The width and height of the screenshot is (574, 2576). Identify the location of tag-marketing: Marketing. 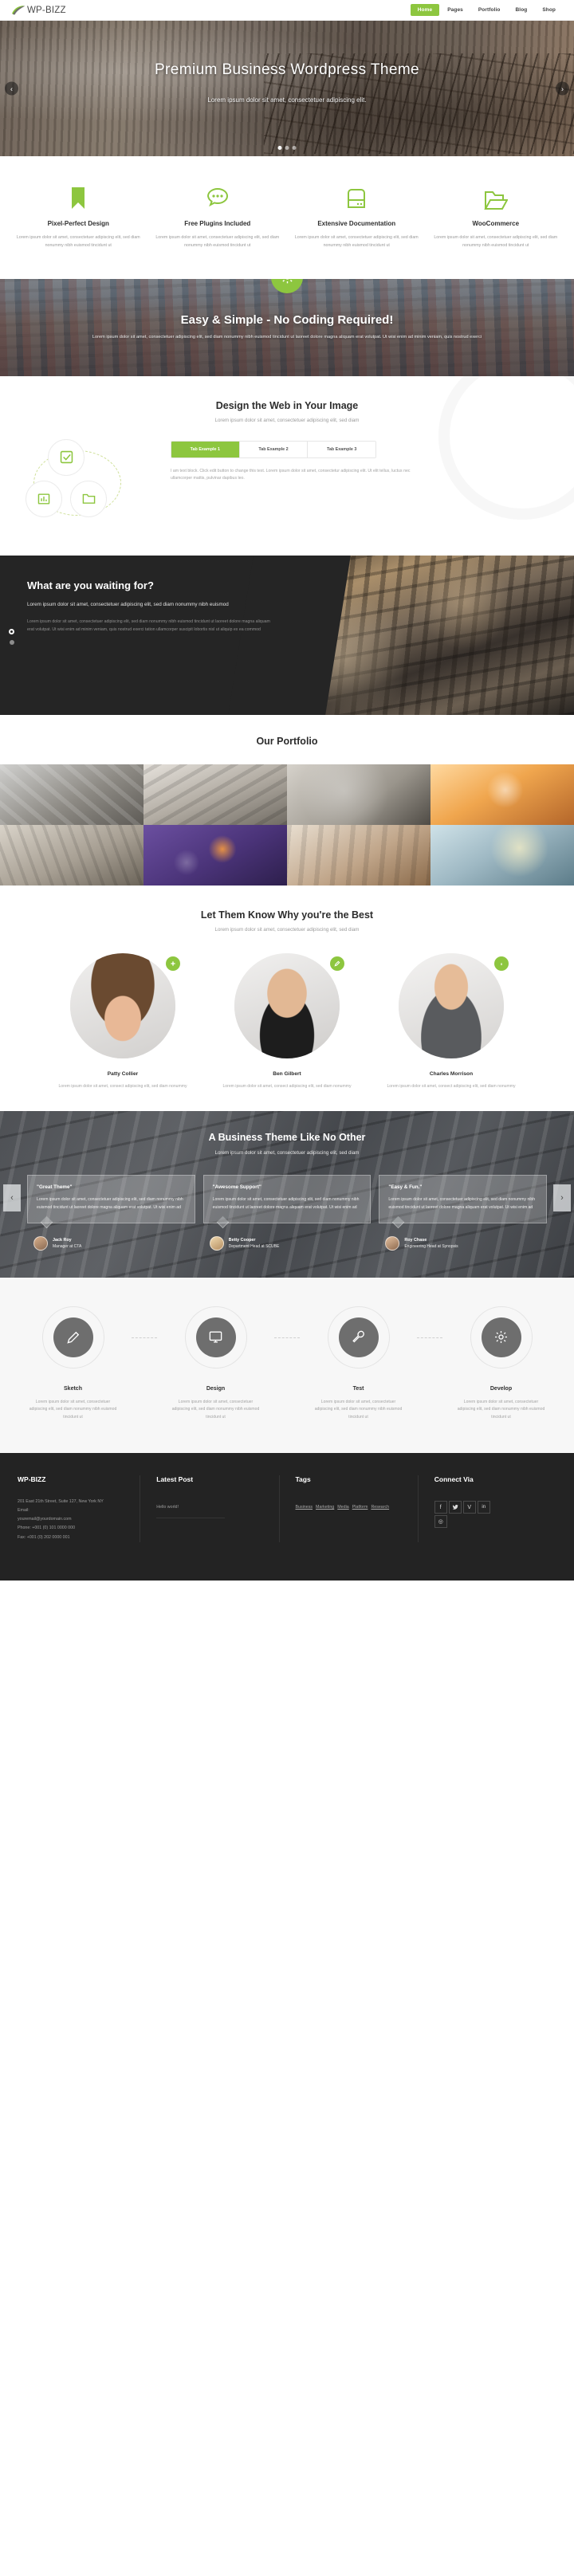
(325, 1507).